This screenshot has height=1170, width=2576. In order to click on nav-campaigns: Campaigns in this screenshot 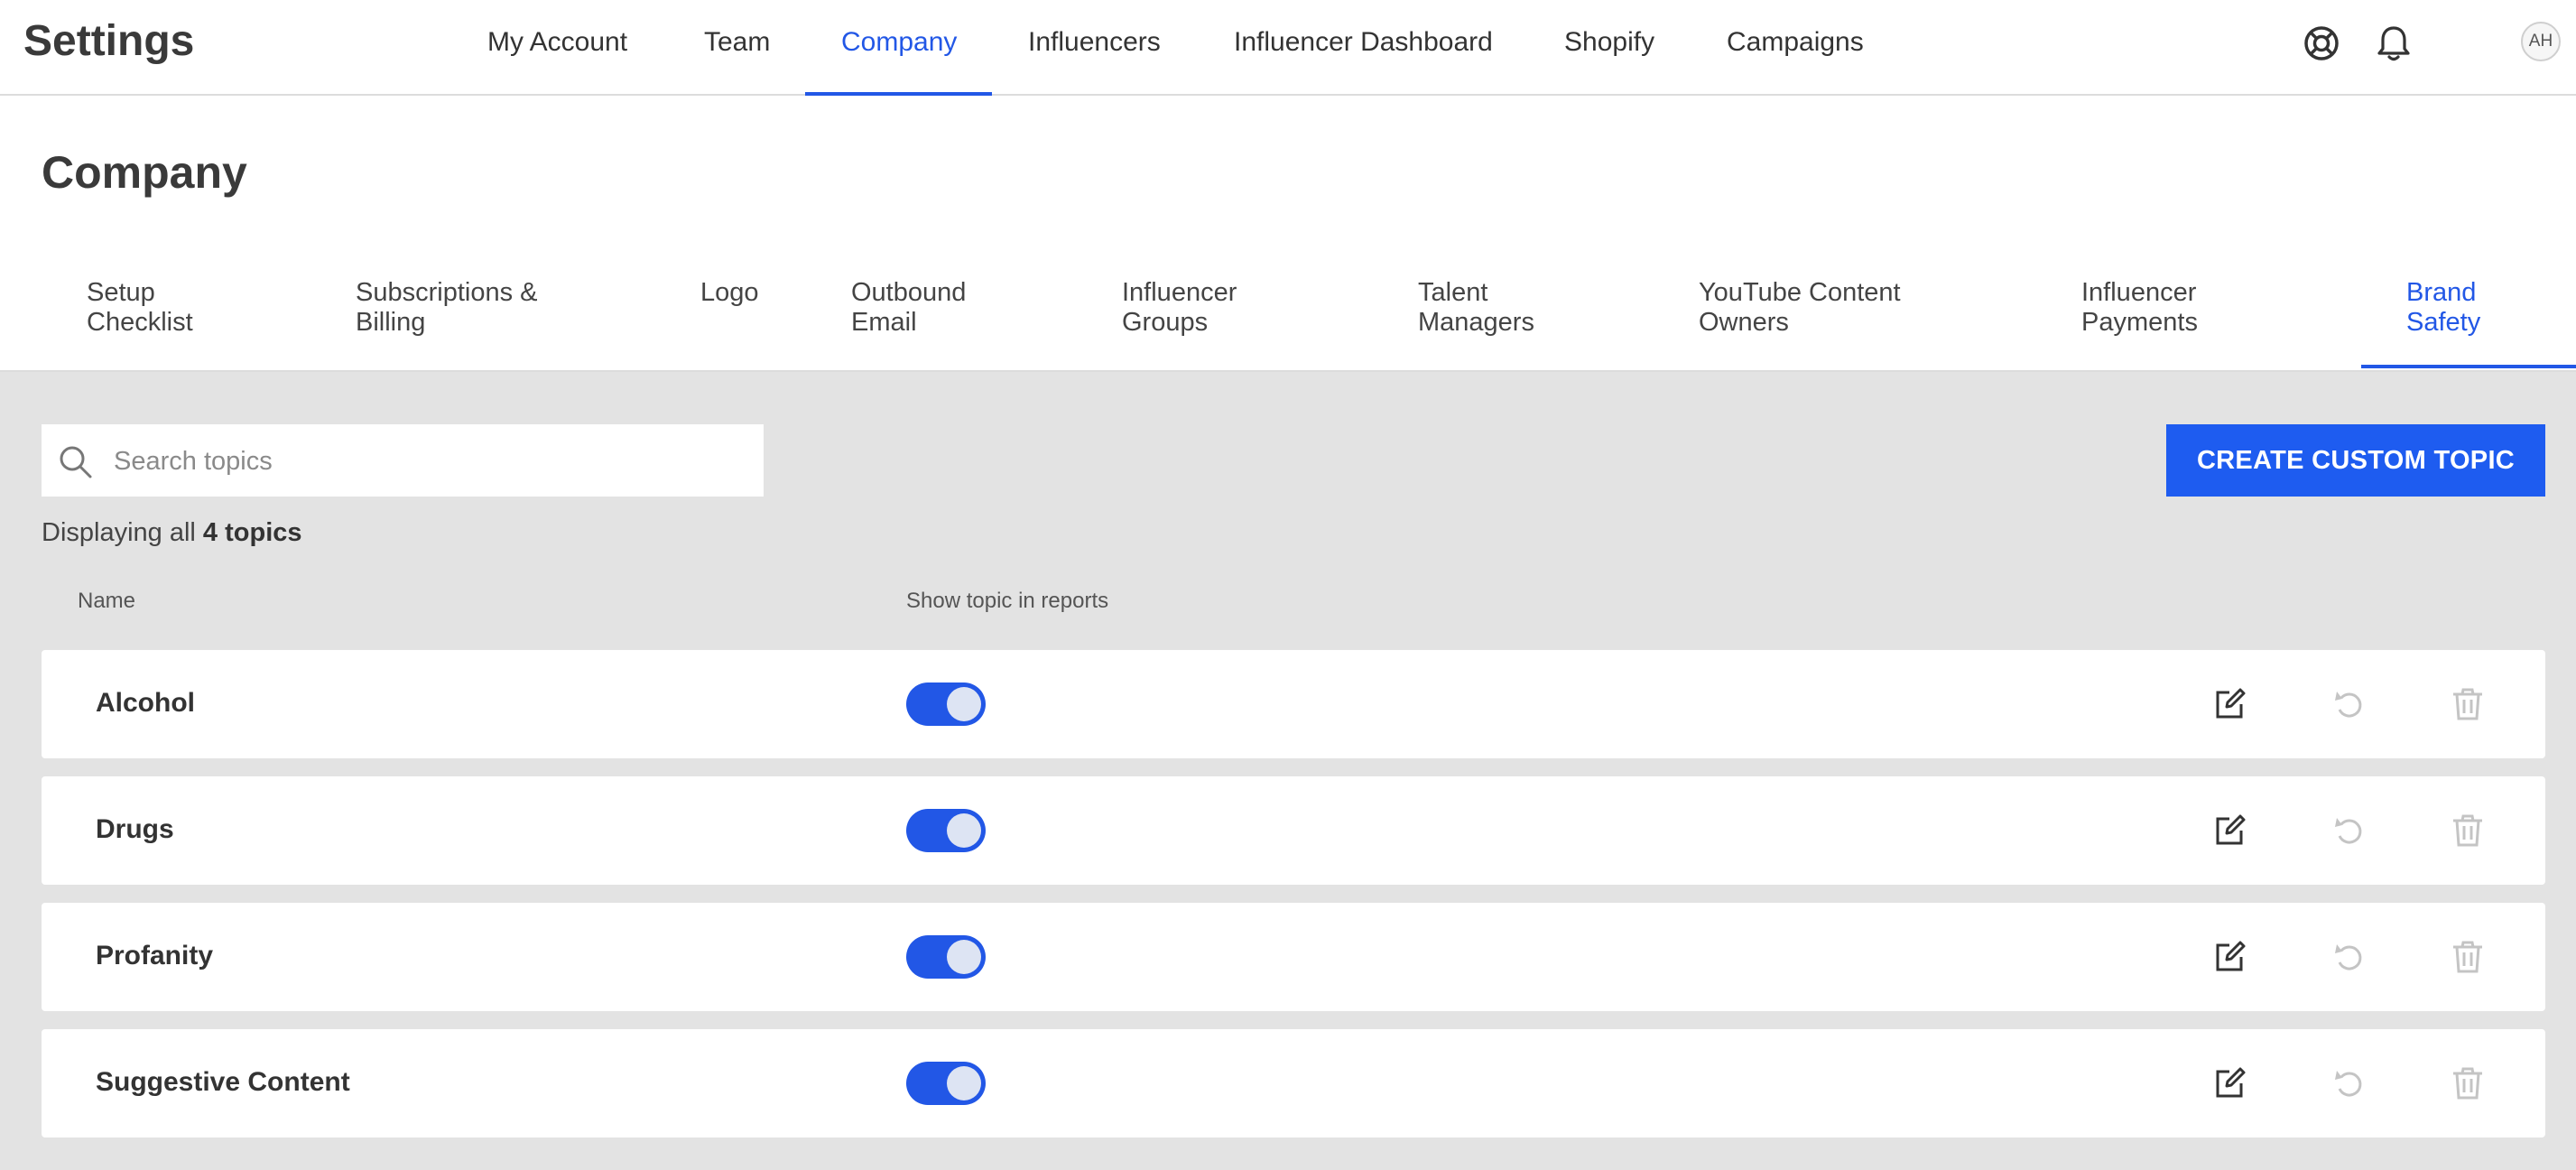, I will do `click(1795, 42)`.